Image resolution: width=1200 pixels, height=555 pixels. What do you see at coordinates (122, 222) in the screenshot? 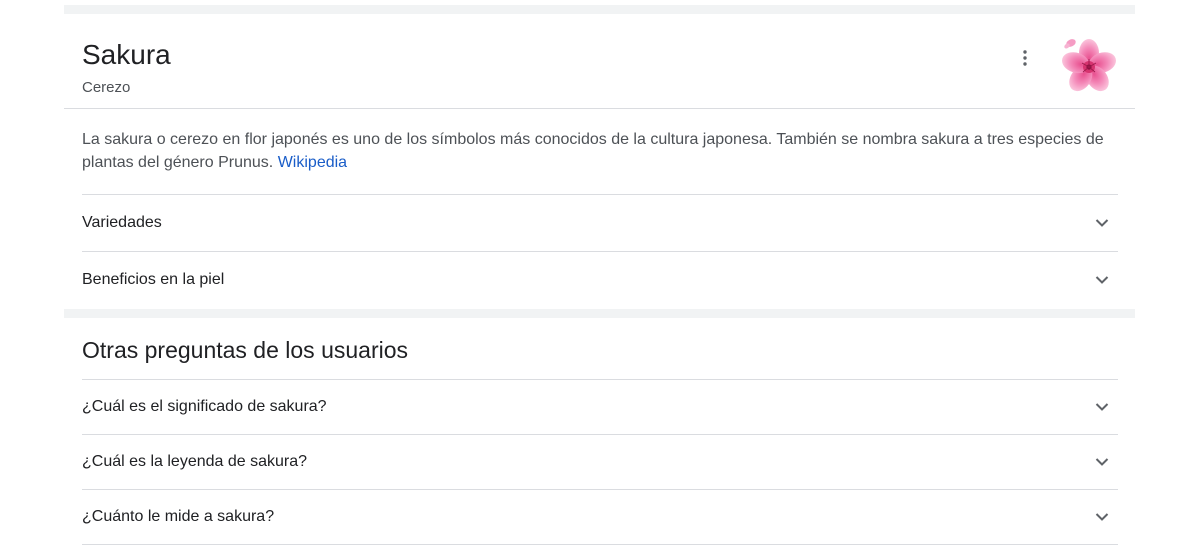
I see `expander-label: Variedades` at bounding box center [122, 222].